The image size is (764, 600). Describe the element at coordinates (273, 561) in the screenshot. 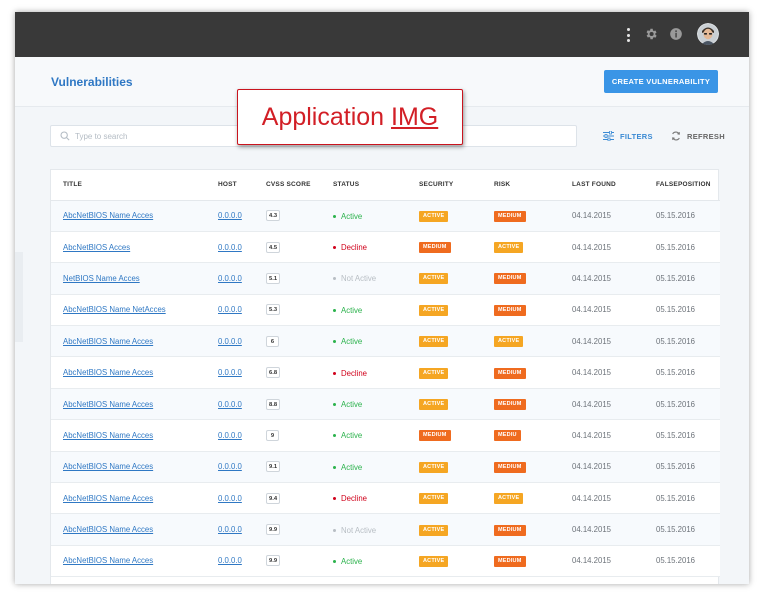

I see `cvss-score-badge: 9.9` at that location.